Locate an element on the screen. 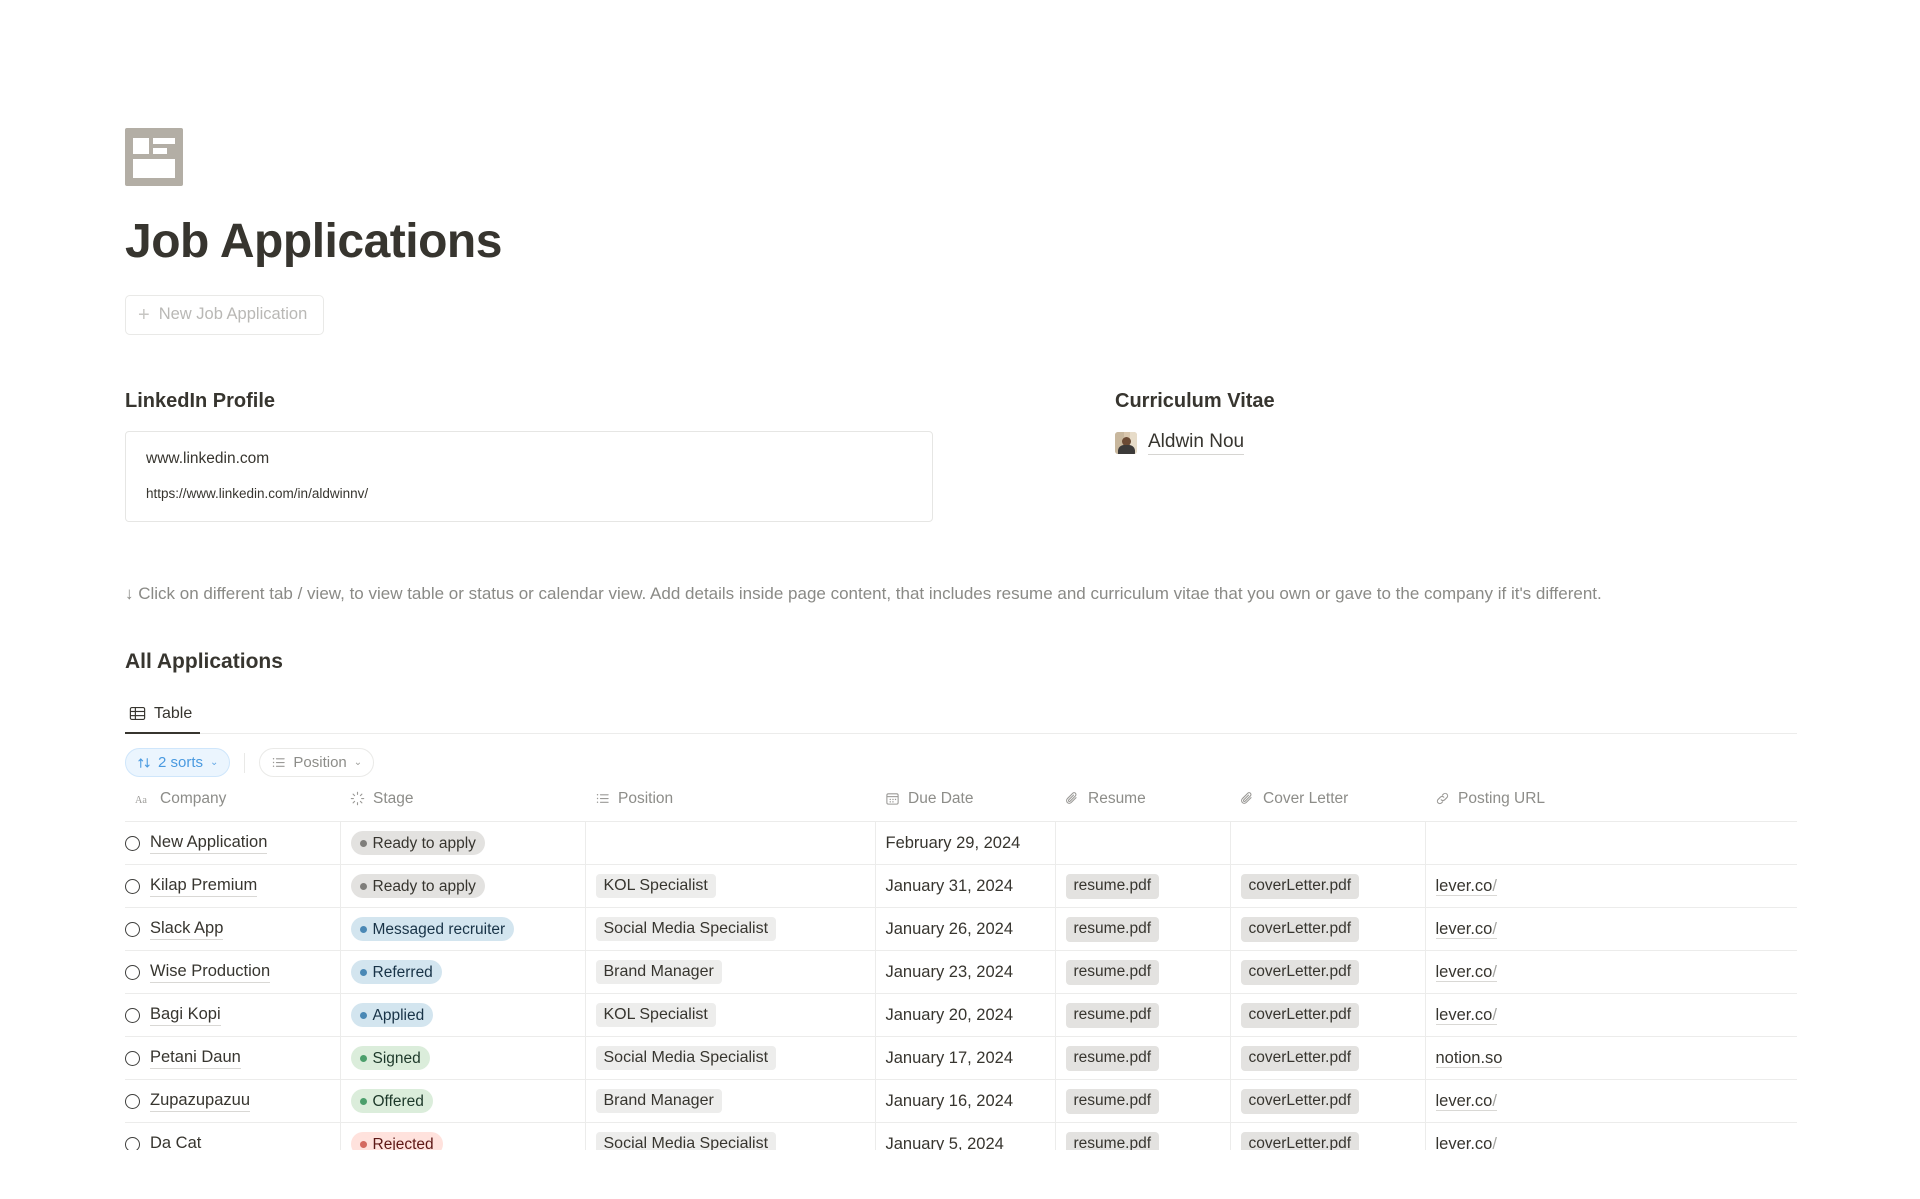 This screenshot has width=1920, height=1199. cell-stage: Rejected is located at coordinates (463, 1136).